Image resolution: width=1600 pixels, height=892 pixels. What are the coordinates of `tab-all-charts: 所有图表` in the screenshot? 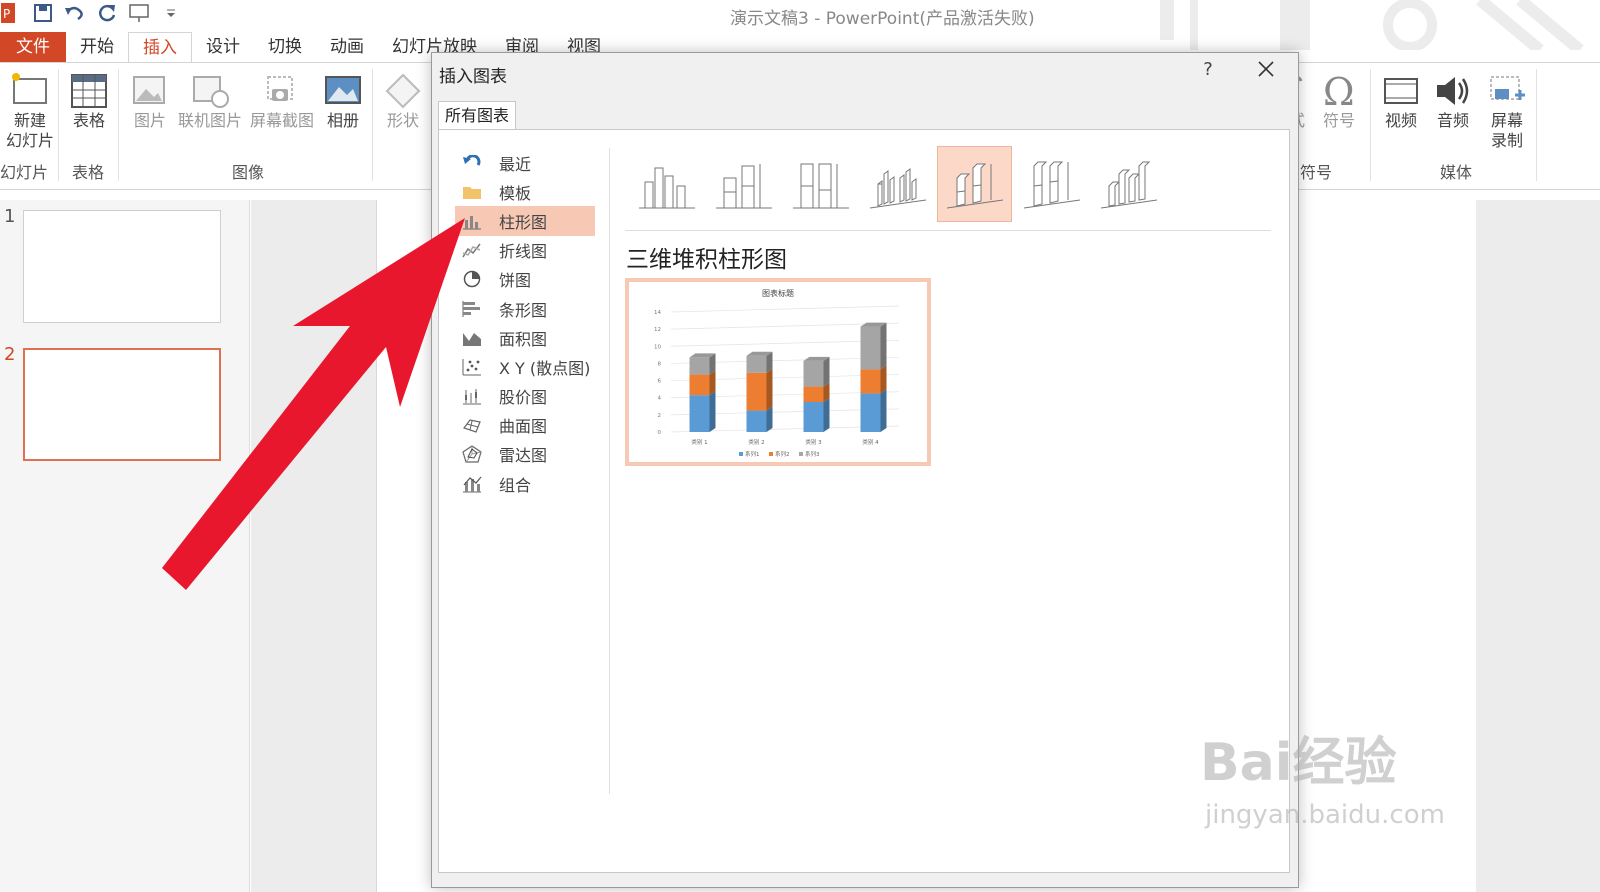 It's located at (477, 115).